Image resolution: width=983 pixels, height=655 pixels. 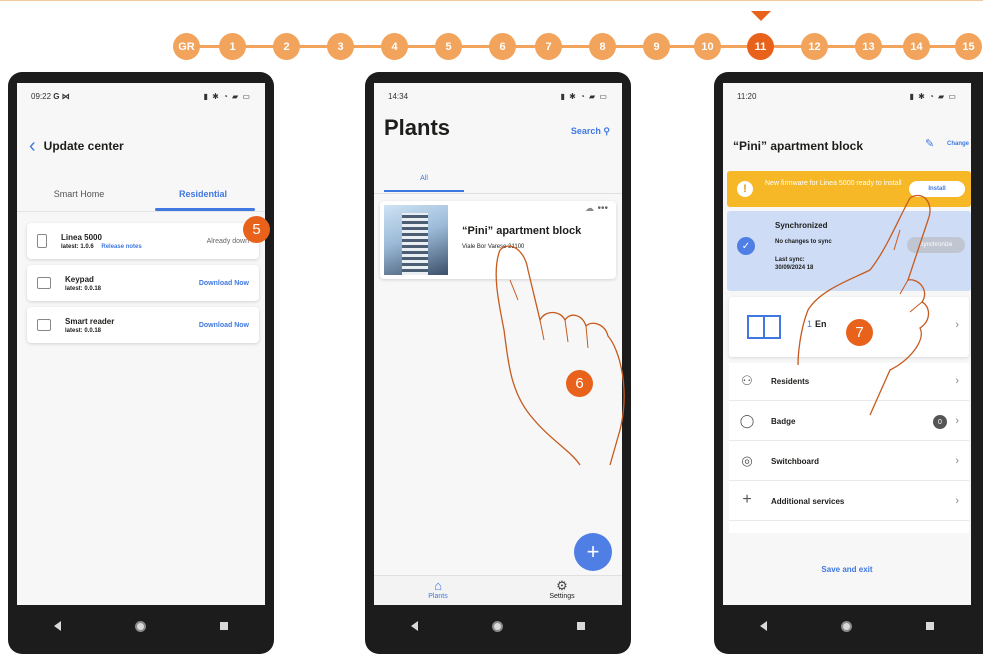 What do you see at coordinates (134, 241) in the screenshot?
I see `device-info: Linea 5000 latest: 1.0.6 Release notes` at bounding box center [134, 241].